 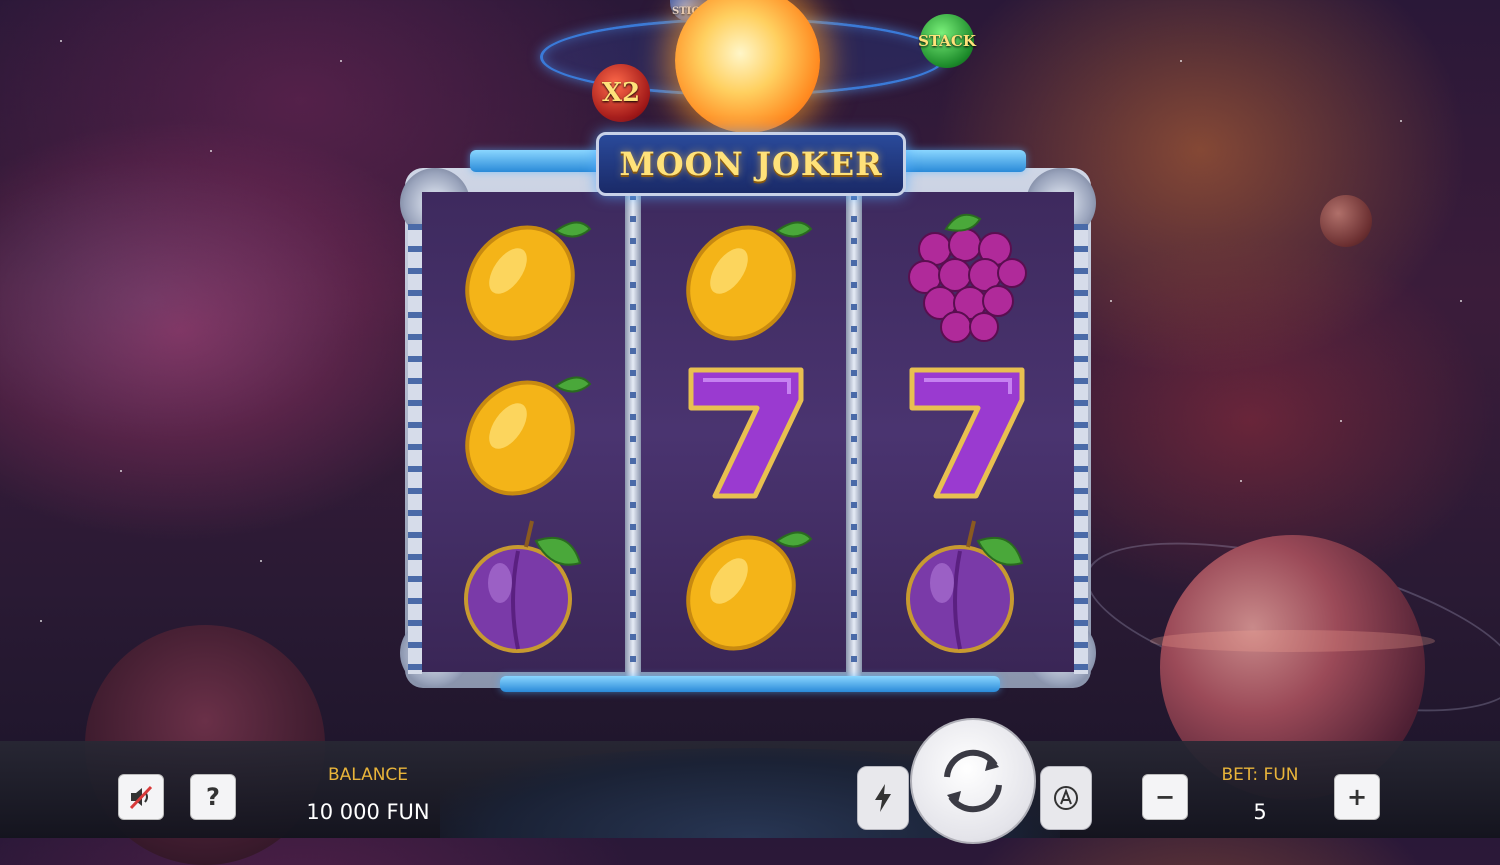 What do you see at coordinates (1260, 775) in the screenshot?
I see `bet-label: BET: FUN` at bounding box center [1260, 775].